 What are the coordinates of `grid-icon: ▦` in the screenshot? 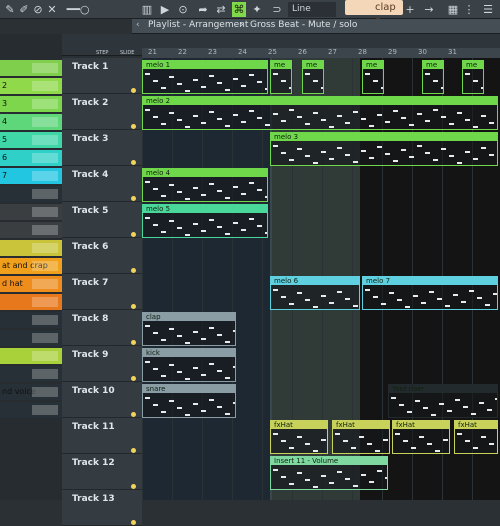 It's located at (453, 9).